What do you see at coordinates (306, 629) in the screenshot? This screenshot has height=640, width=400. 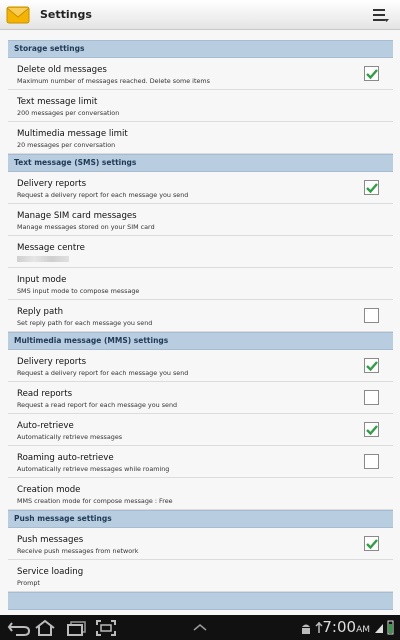 I see `android-icon` at bounding box center [306, 629].